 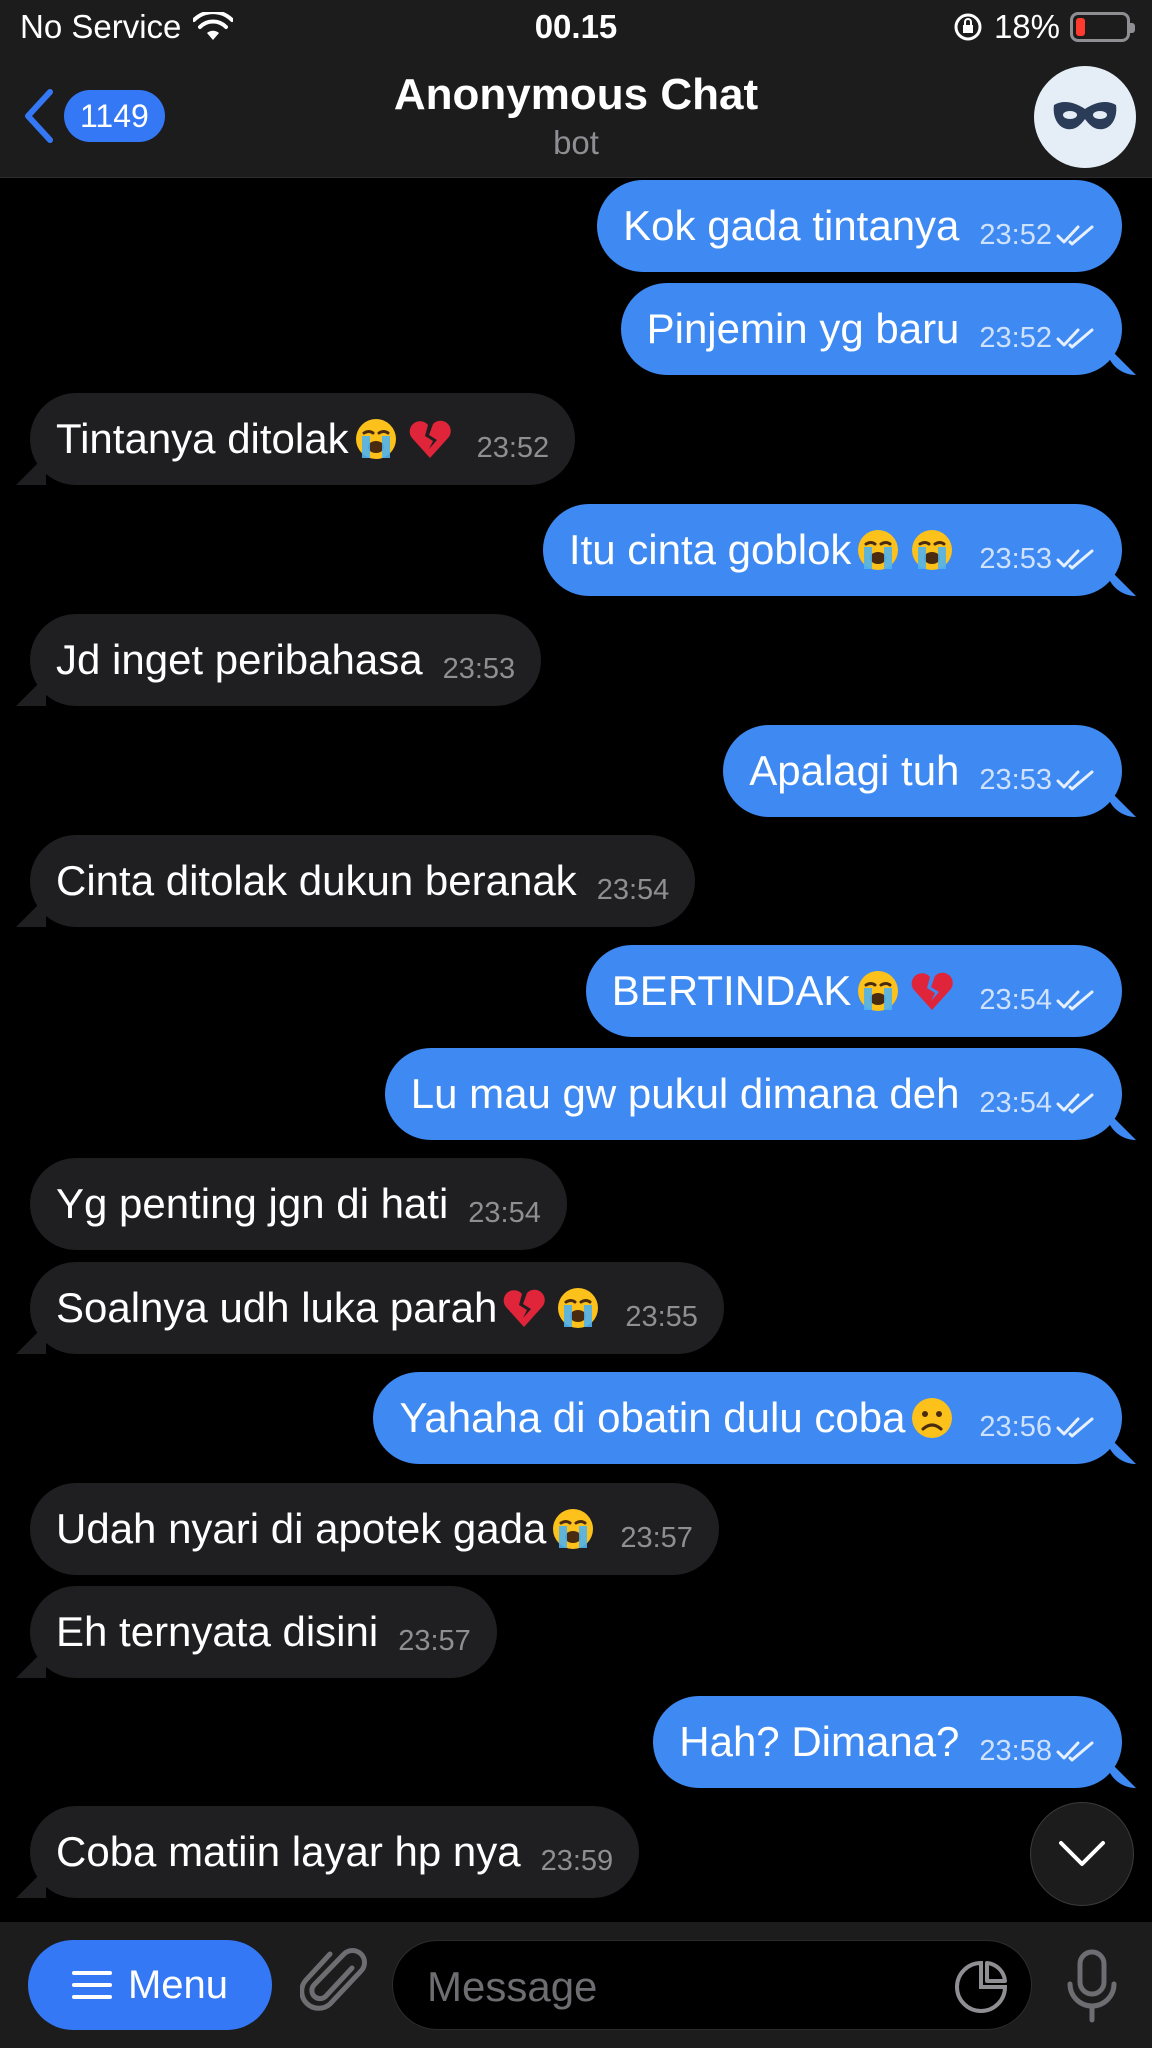 What do you see at coordinates (576, 29) in the screenshot?
I see `status-bar: No Service 00.15 18%` at bounding box center [576, 29].